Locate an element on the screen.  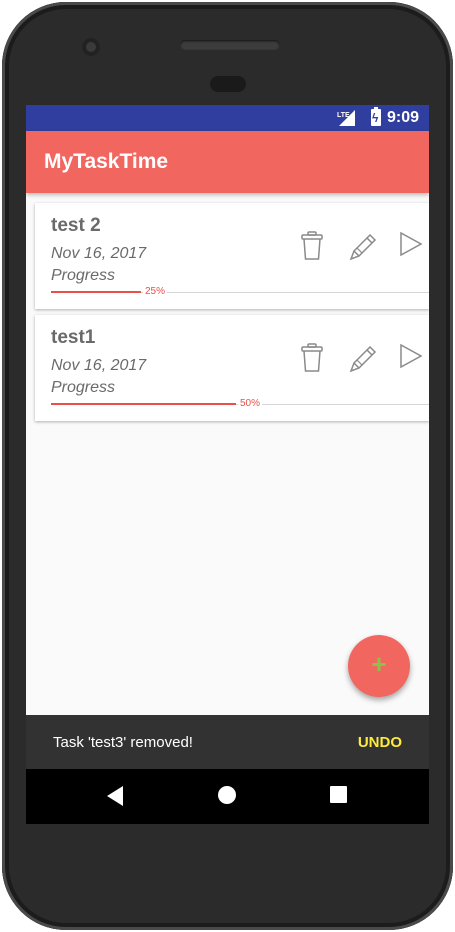
back-icon is located at coordinates (115, 796).